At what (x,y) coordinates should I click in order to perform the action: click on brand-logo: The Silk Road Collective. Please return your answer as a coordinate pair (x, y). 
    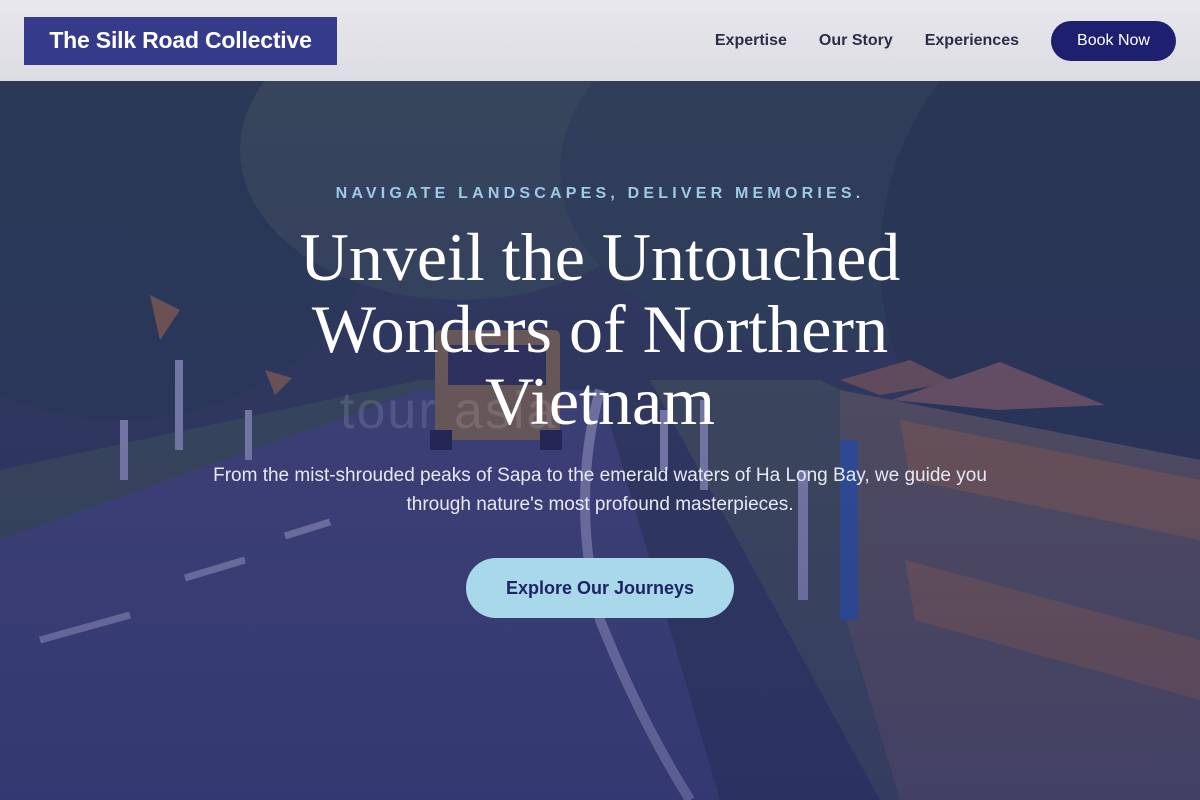
    Looking at the image, I should click on (180, 40).